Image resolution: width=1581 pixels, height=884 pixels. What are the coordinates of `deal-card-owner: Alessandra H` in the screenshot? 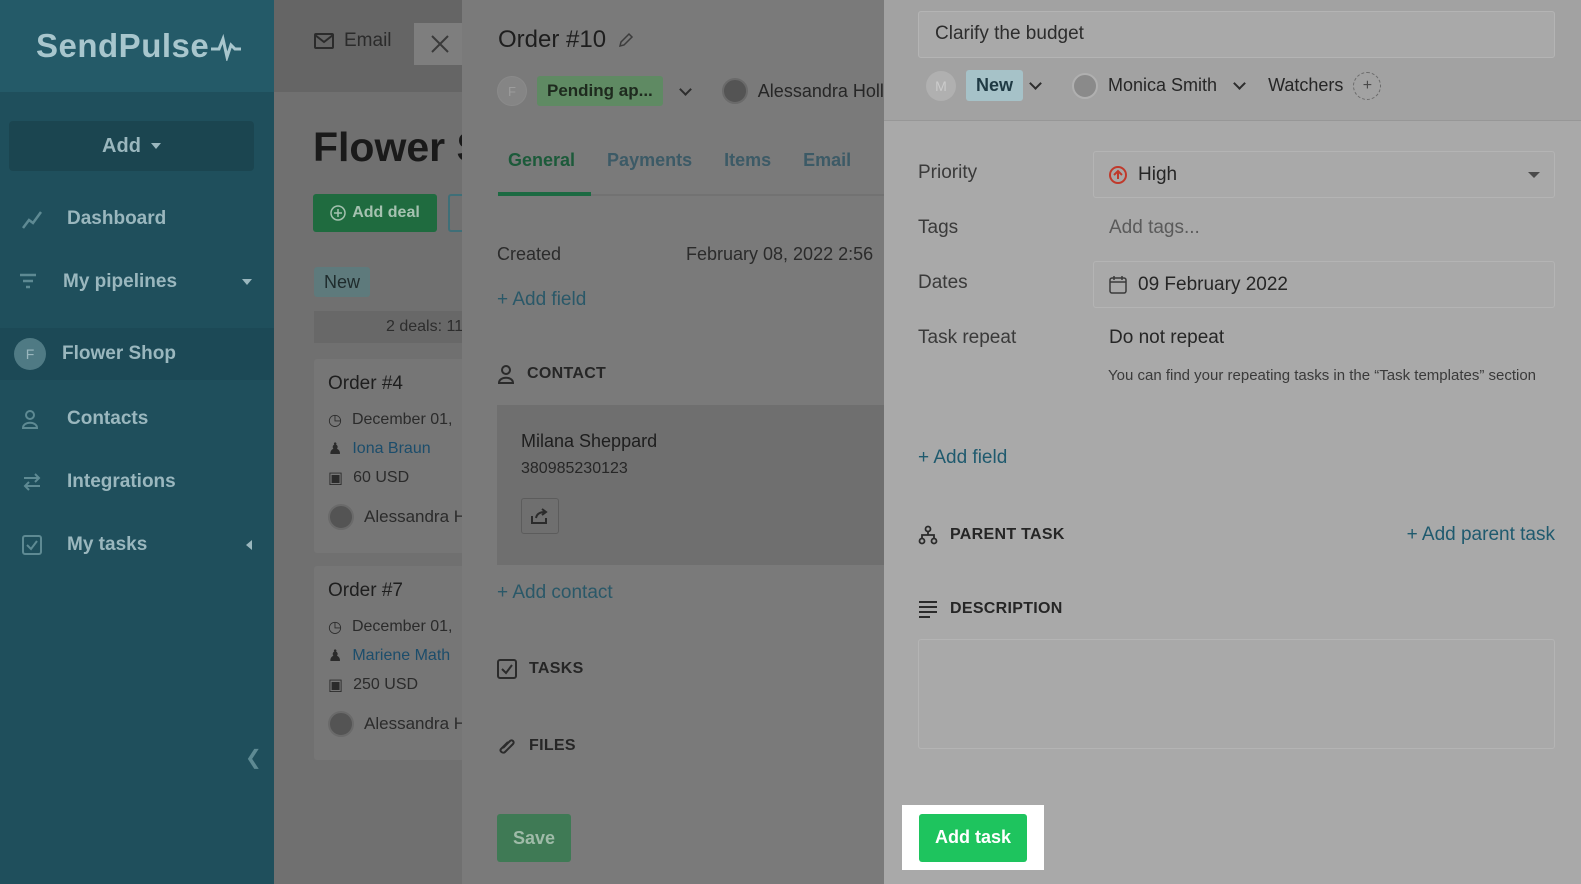 It's located at (414, 516).